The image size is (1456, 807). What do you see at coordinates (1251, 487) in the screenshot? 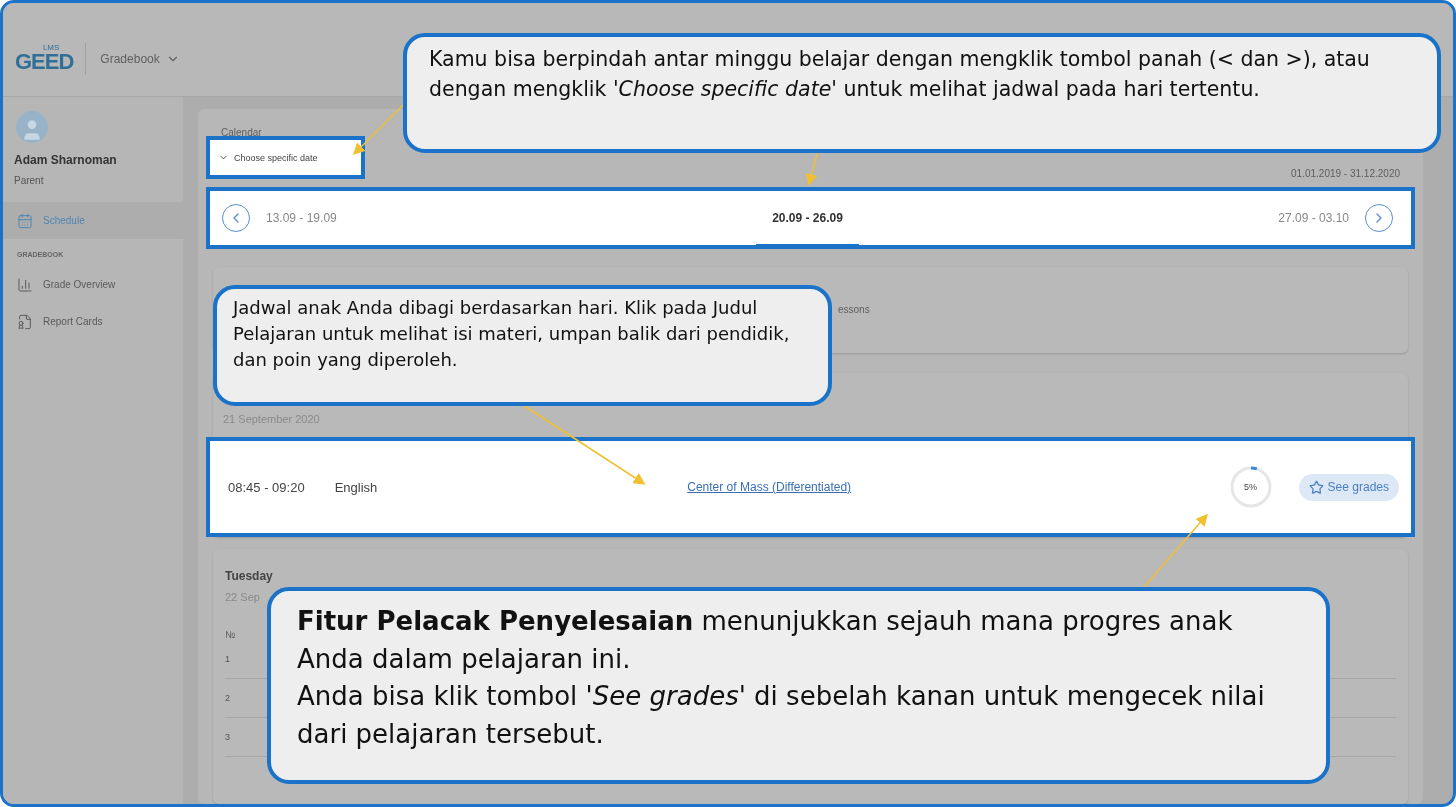
I see `progress-reading: 5%` at bounding box center [1251, 487].